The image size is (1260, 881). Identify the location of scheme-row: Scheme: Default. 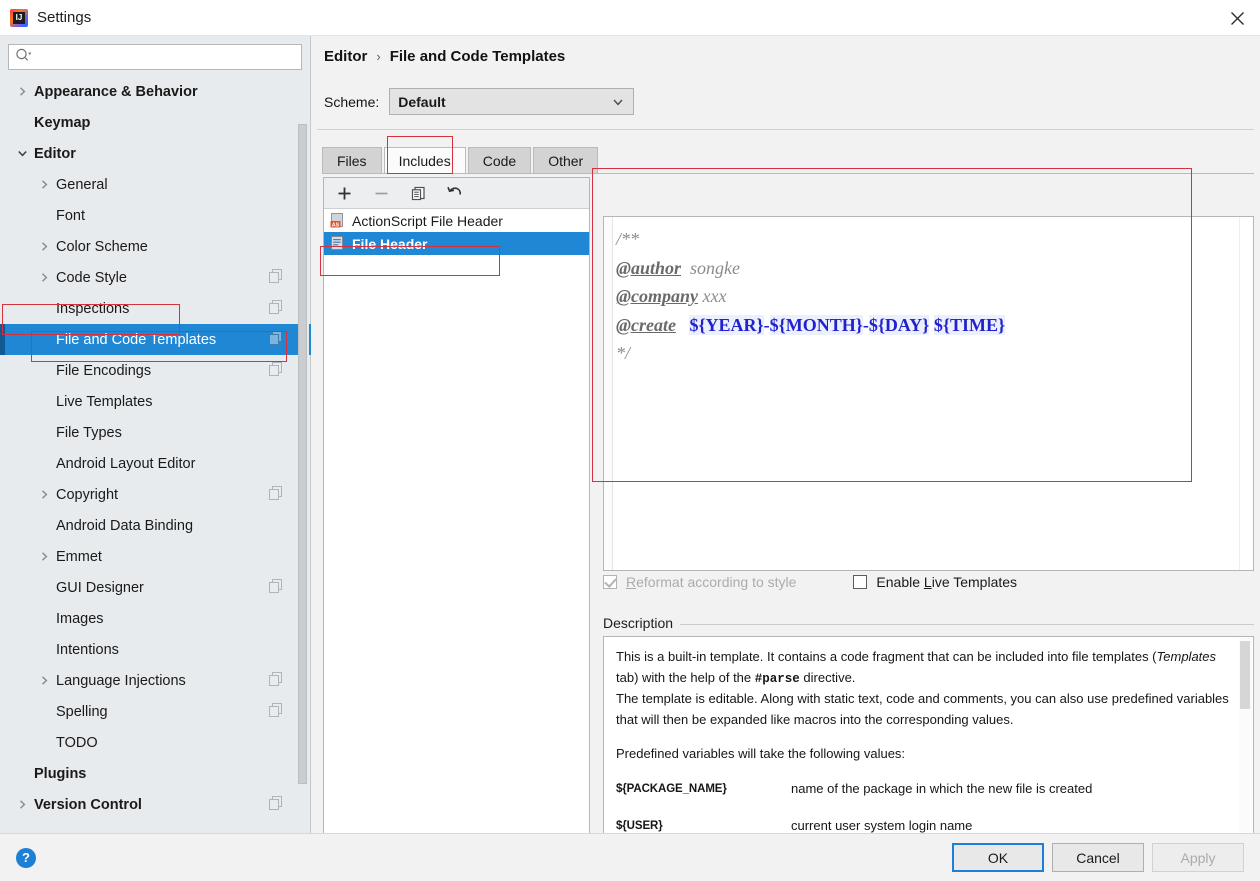
(479, 101).